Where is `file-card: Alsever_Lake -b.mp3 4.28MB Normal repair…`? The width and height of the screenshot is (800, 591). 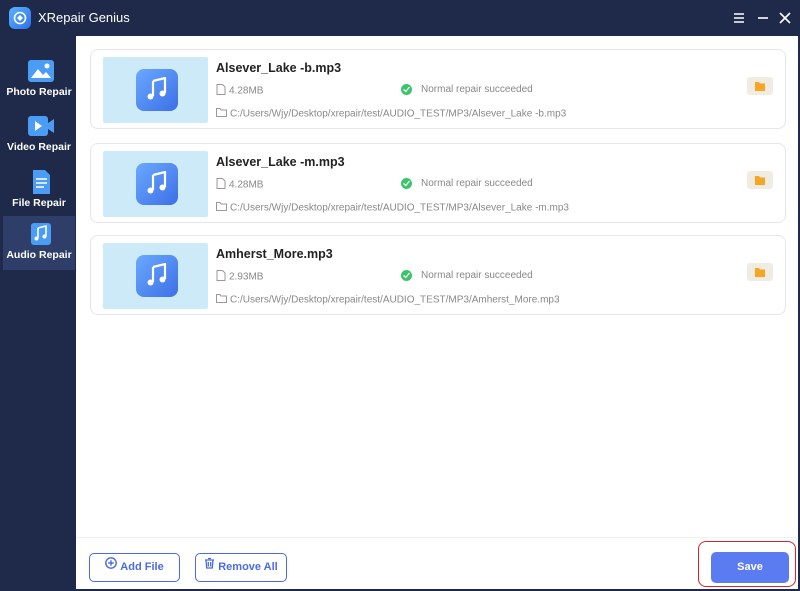 file-card: Alsever_Lake -b.mp3 4.28MB Normal repair… is located at coordinates (438, 89).